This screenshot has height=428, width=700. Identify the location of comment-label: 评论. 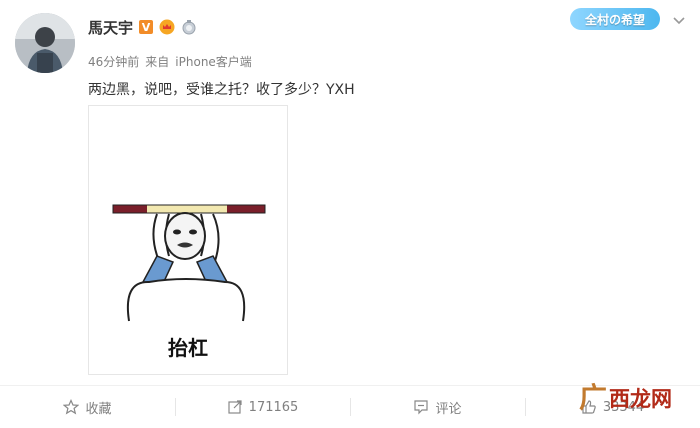
(448, 409).